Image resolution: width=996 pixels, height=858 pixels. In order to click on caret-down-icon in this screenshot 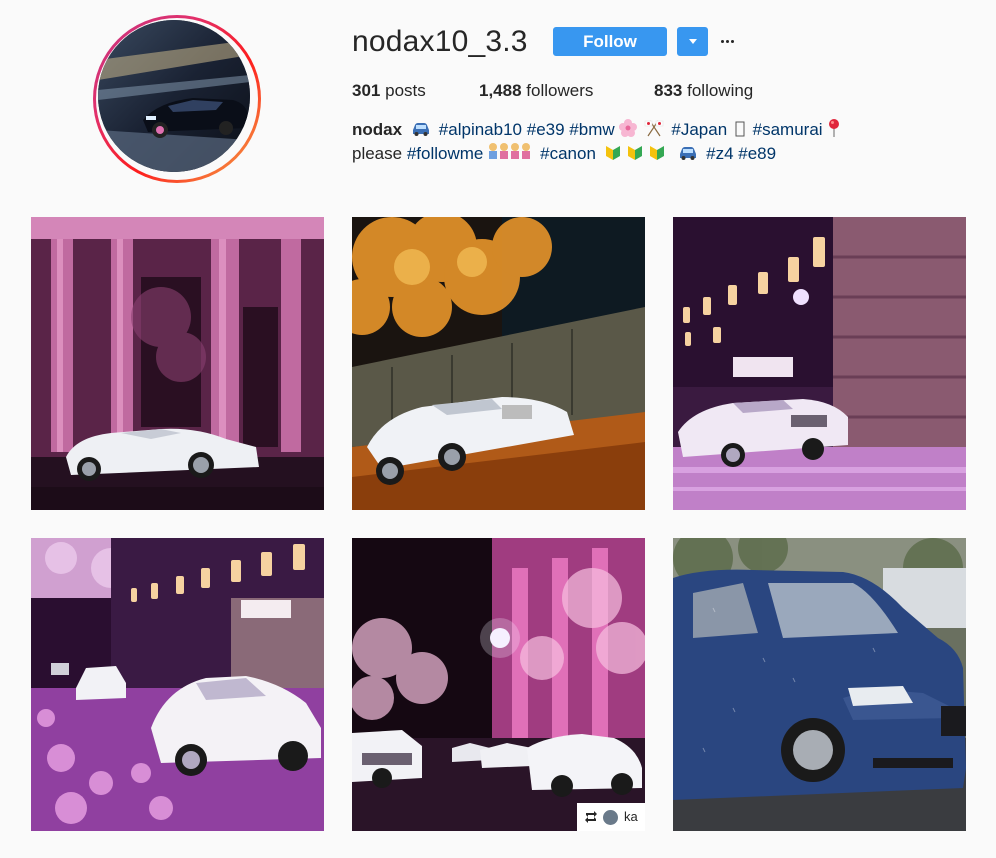, I will do `click(693, 41)`.